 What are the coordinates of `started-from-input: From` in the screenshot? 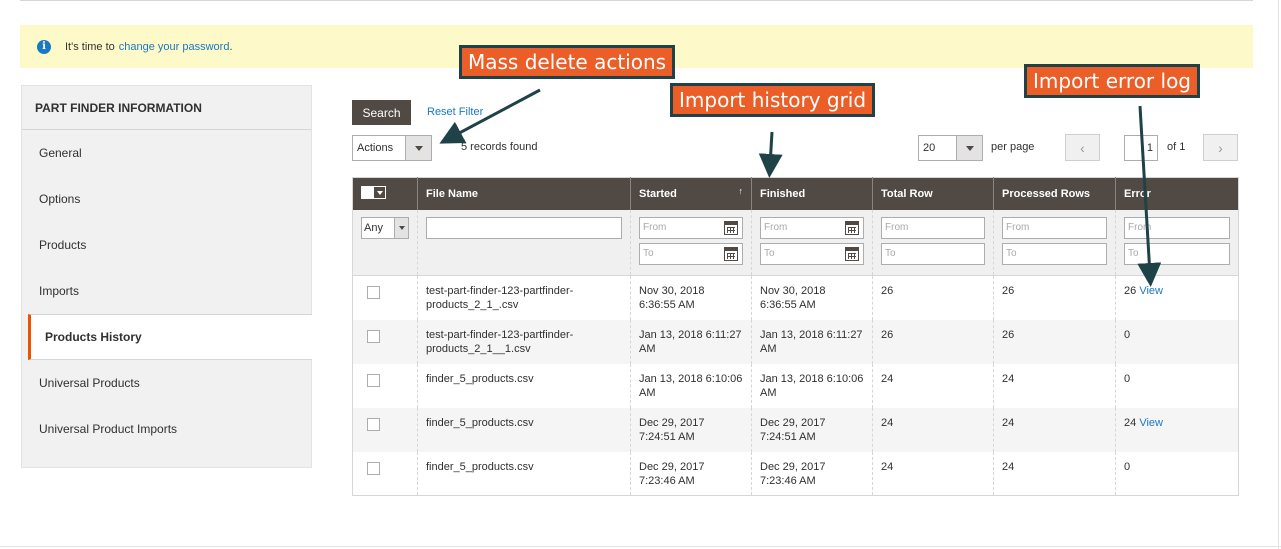 It's located at (691, 227).